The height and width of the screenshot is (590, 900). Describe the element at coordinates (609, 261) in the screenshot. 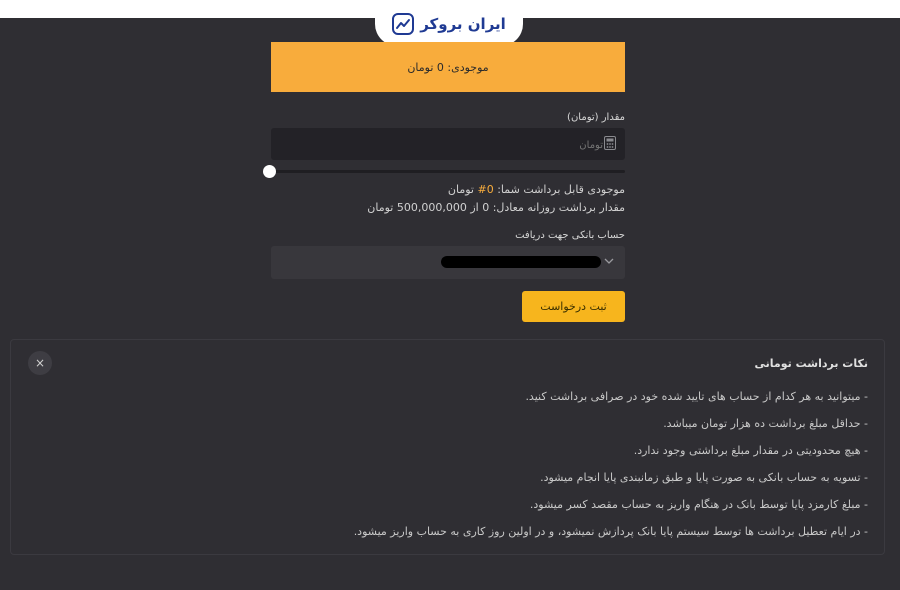

I see `chevron-down-icon` at that location.